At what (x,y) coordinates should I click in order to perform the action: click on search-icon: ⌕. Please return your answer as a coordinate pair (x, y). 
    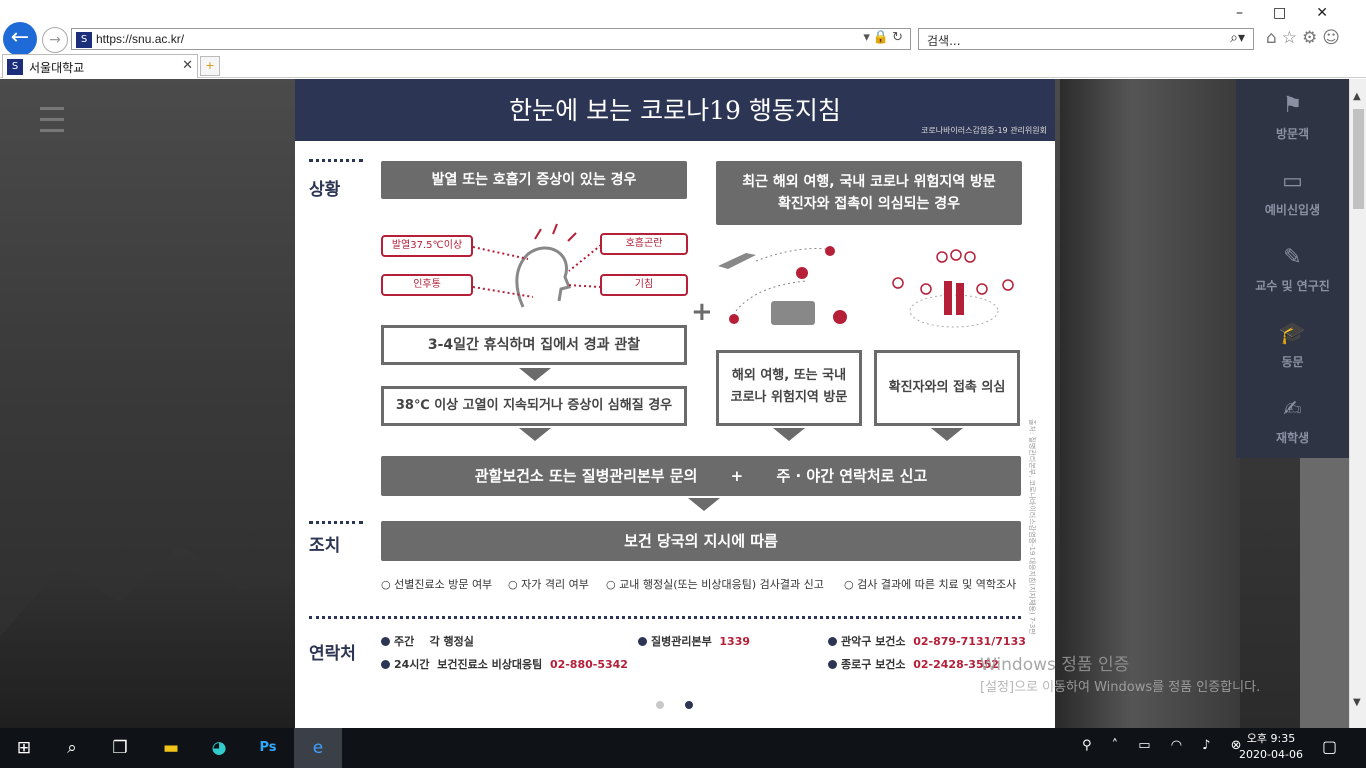
    Looking at the image, I should click on (72, 748).